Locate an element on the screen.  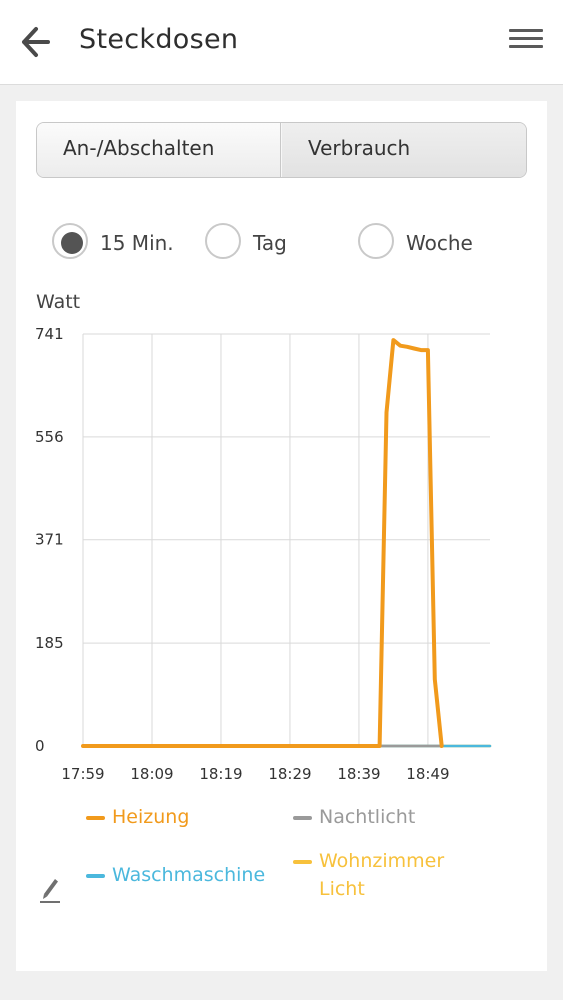
radio-label: Woche is located at coordinates (439, 243).